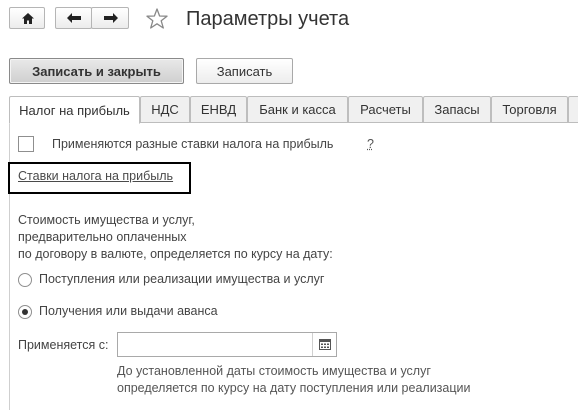  I want to click on home-button, so click(27, 18).